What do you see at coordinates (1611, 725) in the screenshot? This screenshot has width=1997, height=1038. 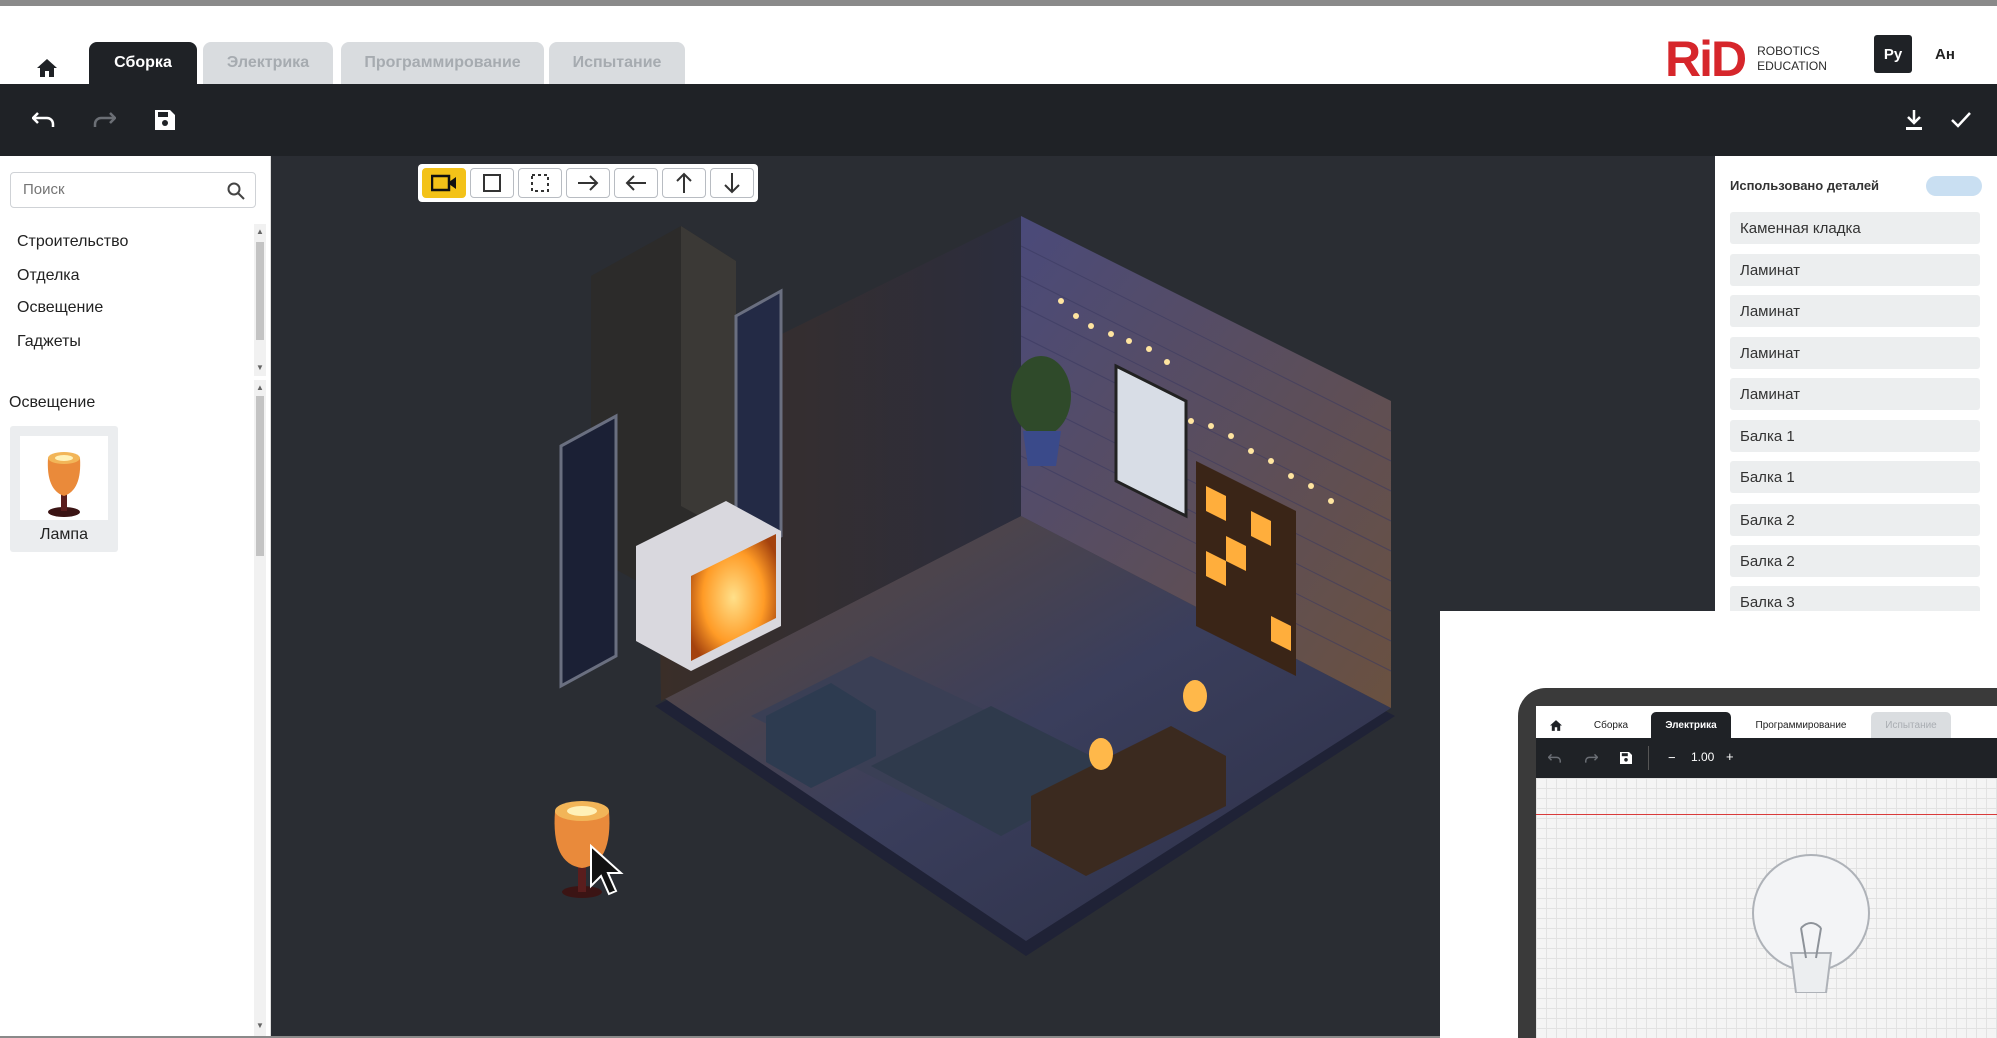 I see `mini-tab-assembly: Сборка` at bounding box center [1611, 725].